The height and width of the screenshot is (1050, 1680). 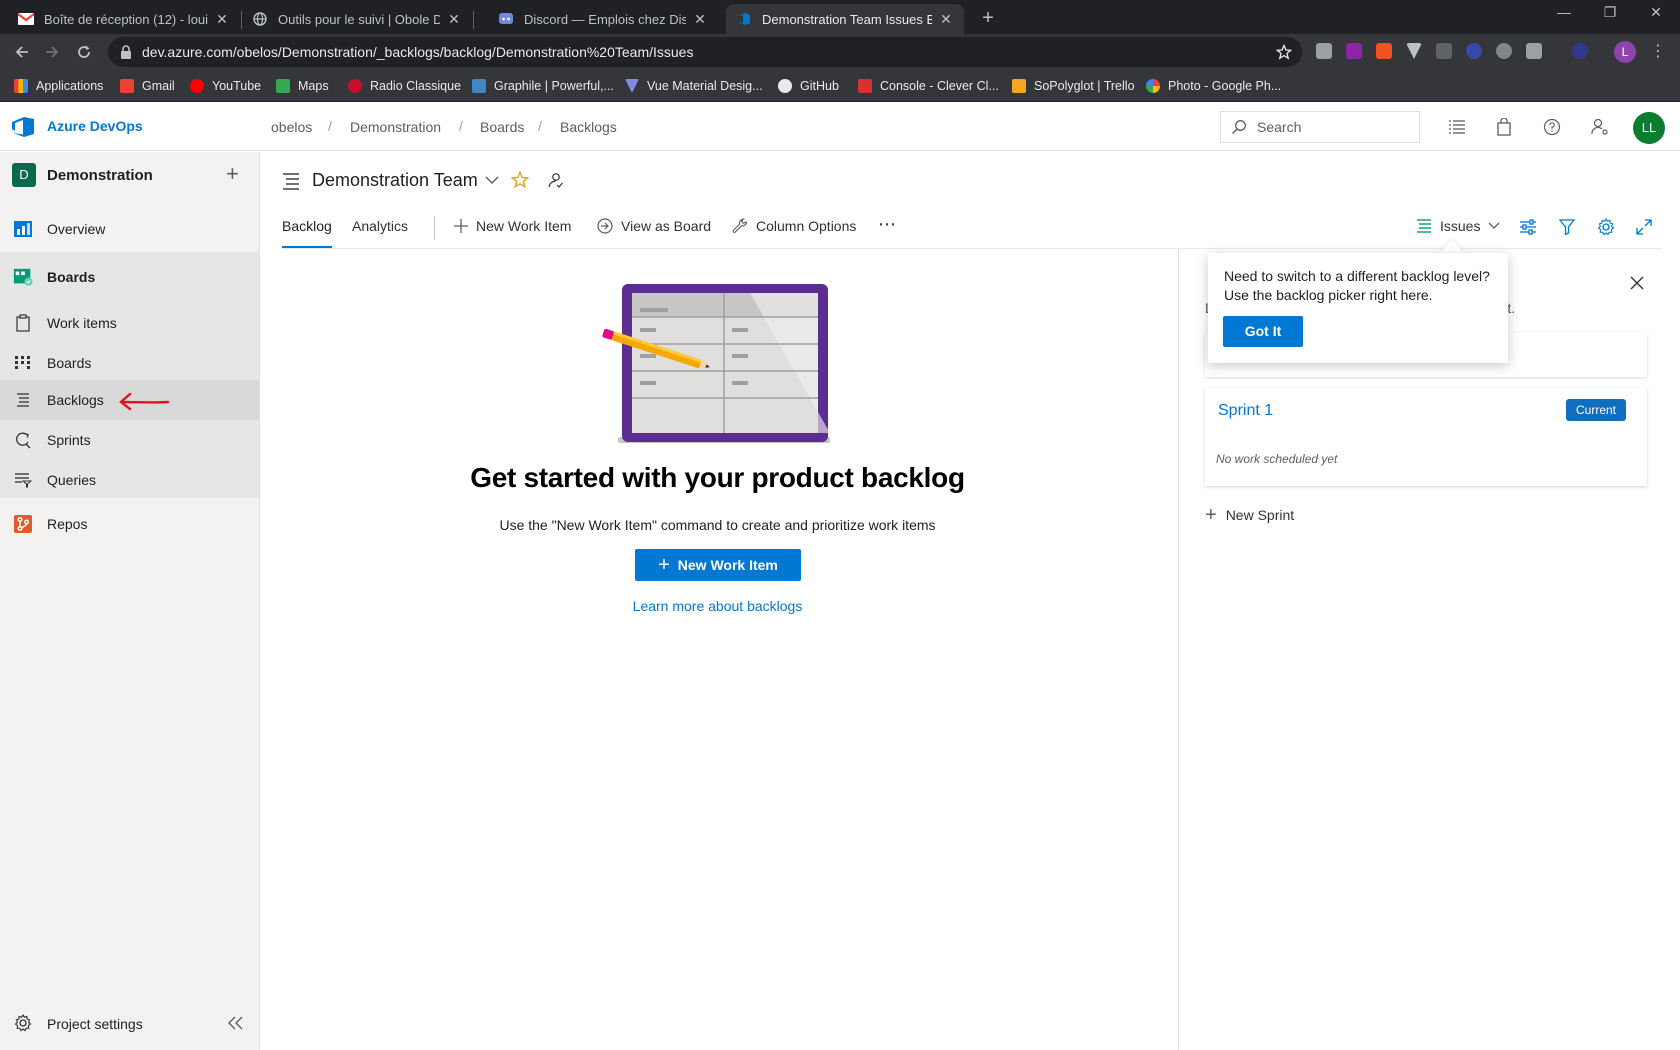 I want to click on browser-tab-discord: Discord — Emplois chez Discord ✕, so click(x=603, y=19).